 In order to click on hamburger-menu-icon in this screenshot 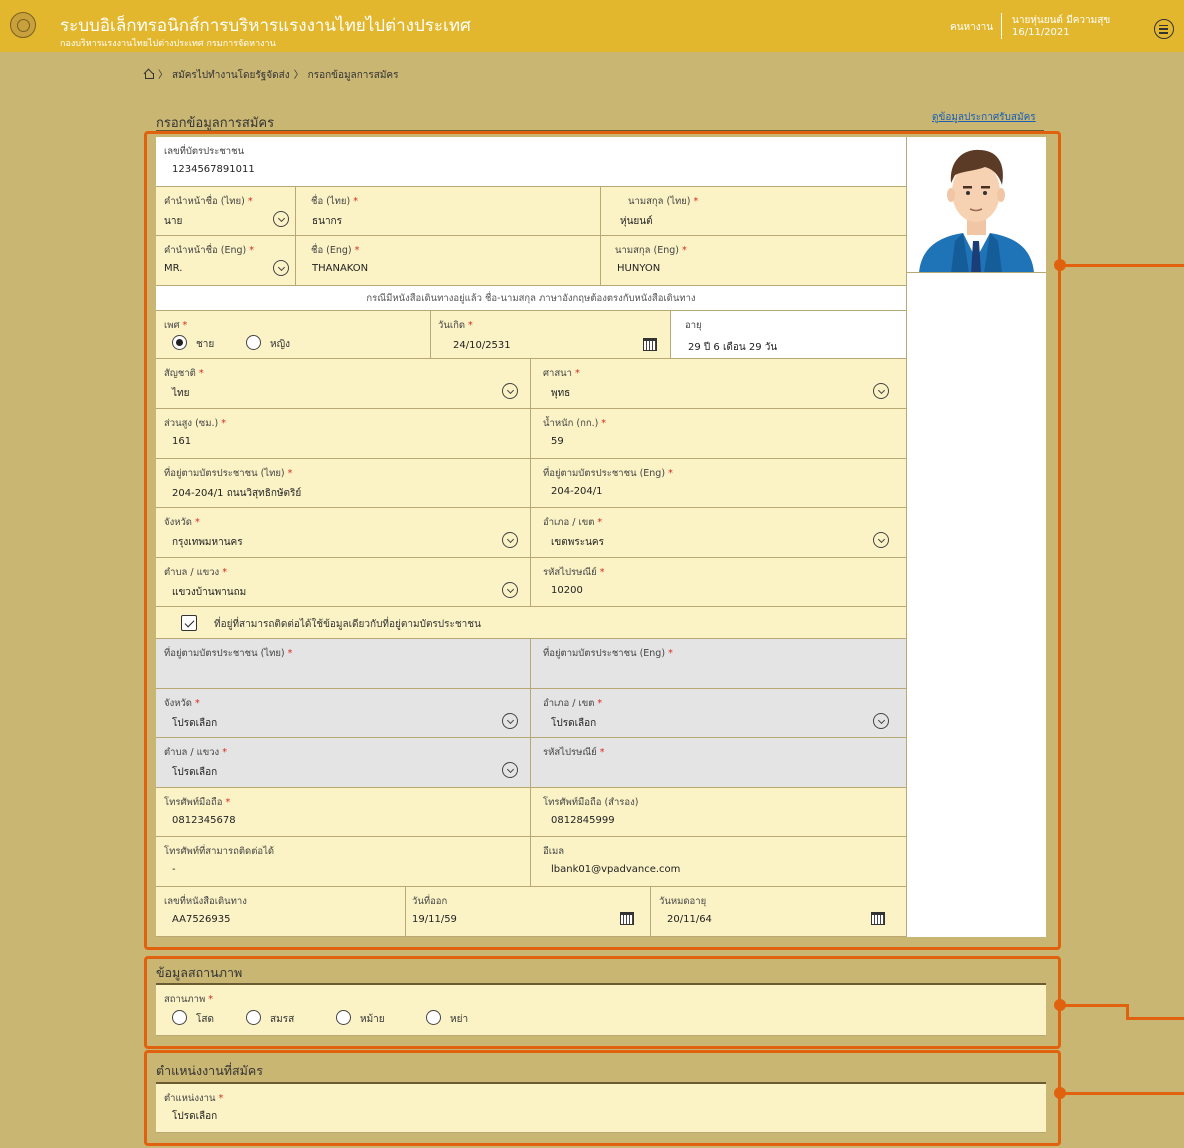, I will do `click(1164, 29)`.